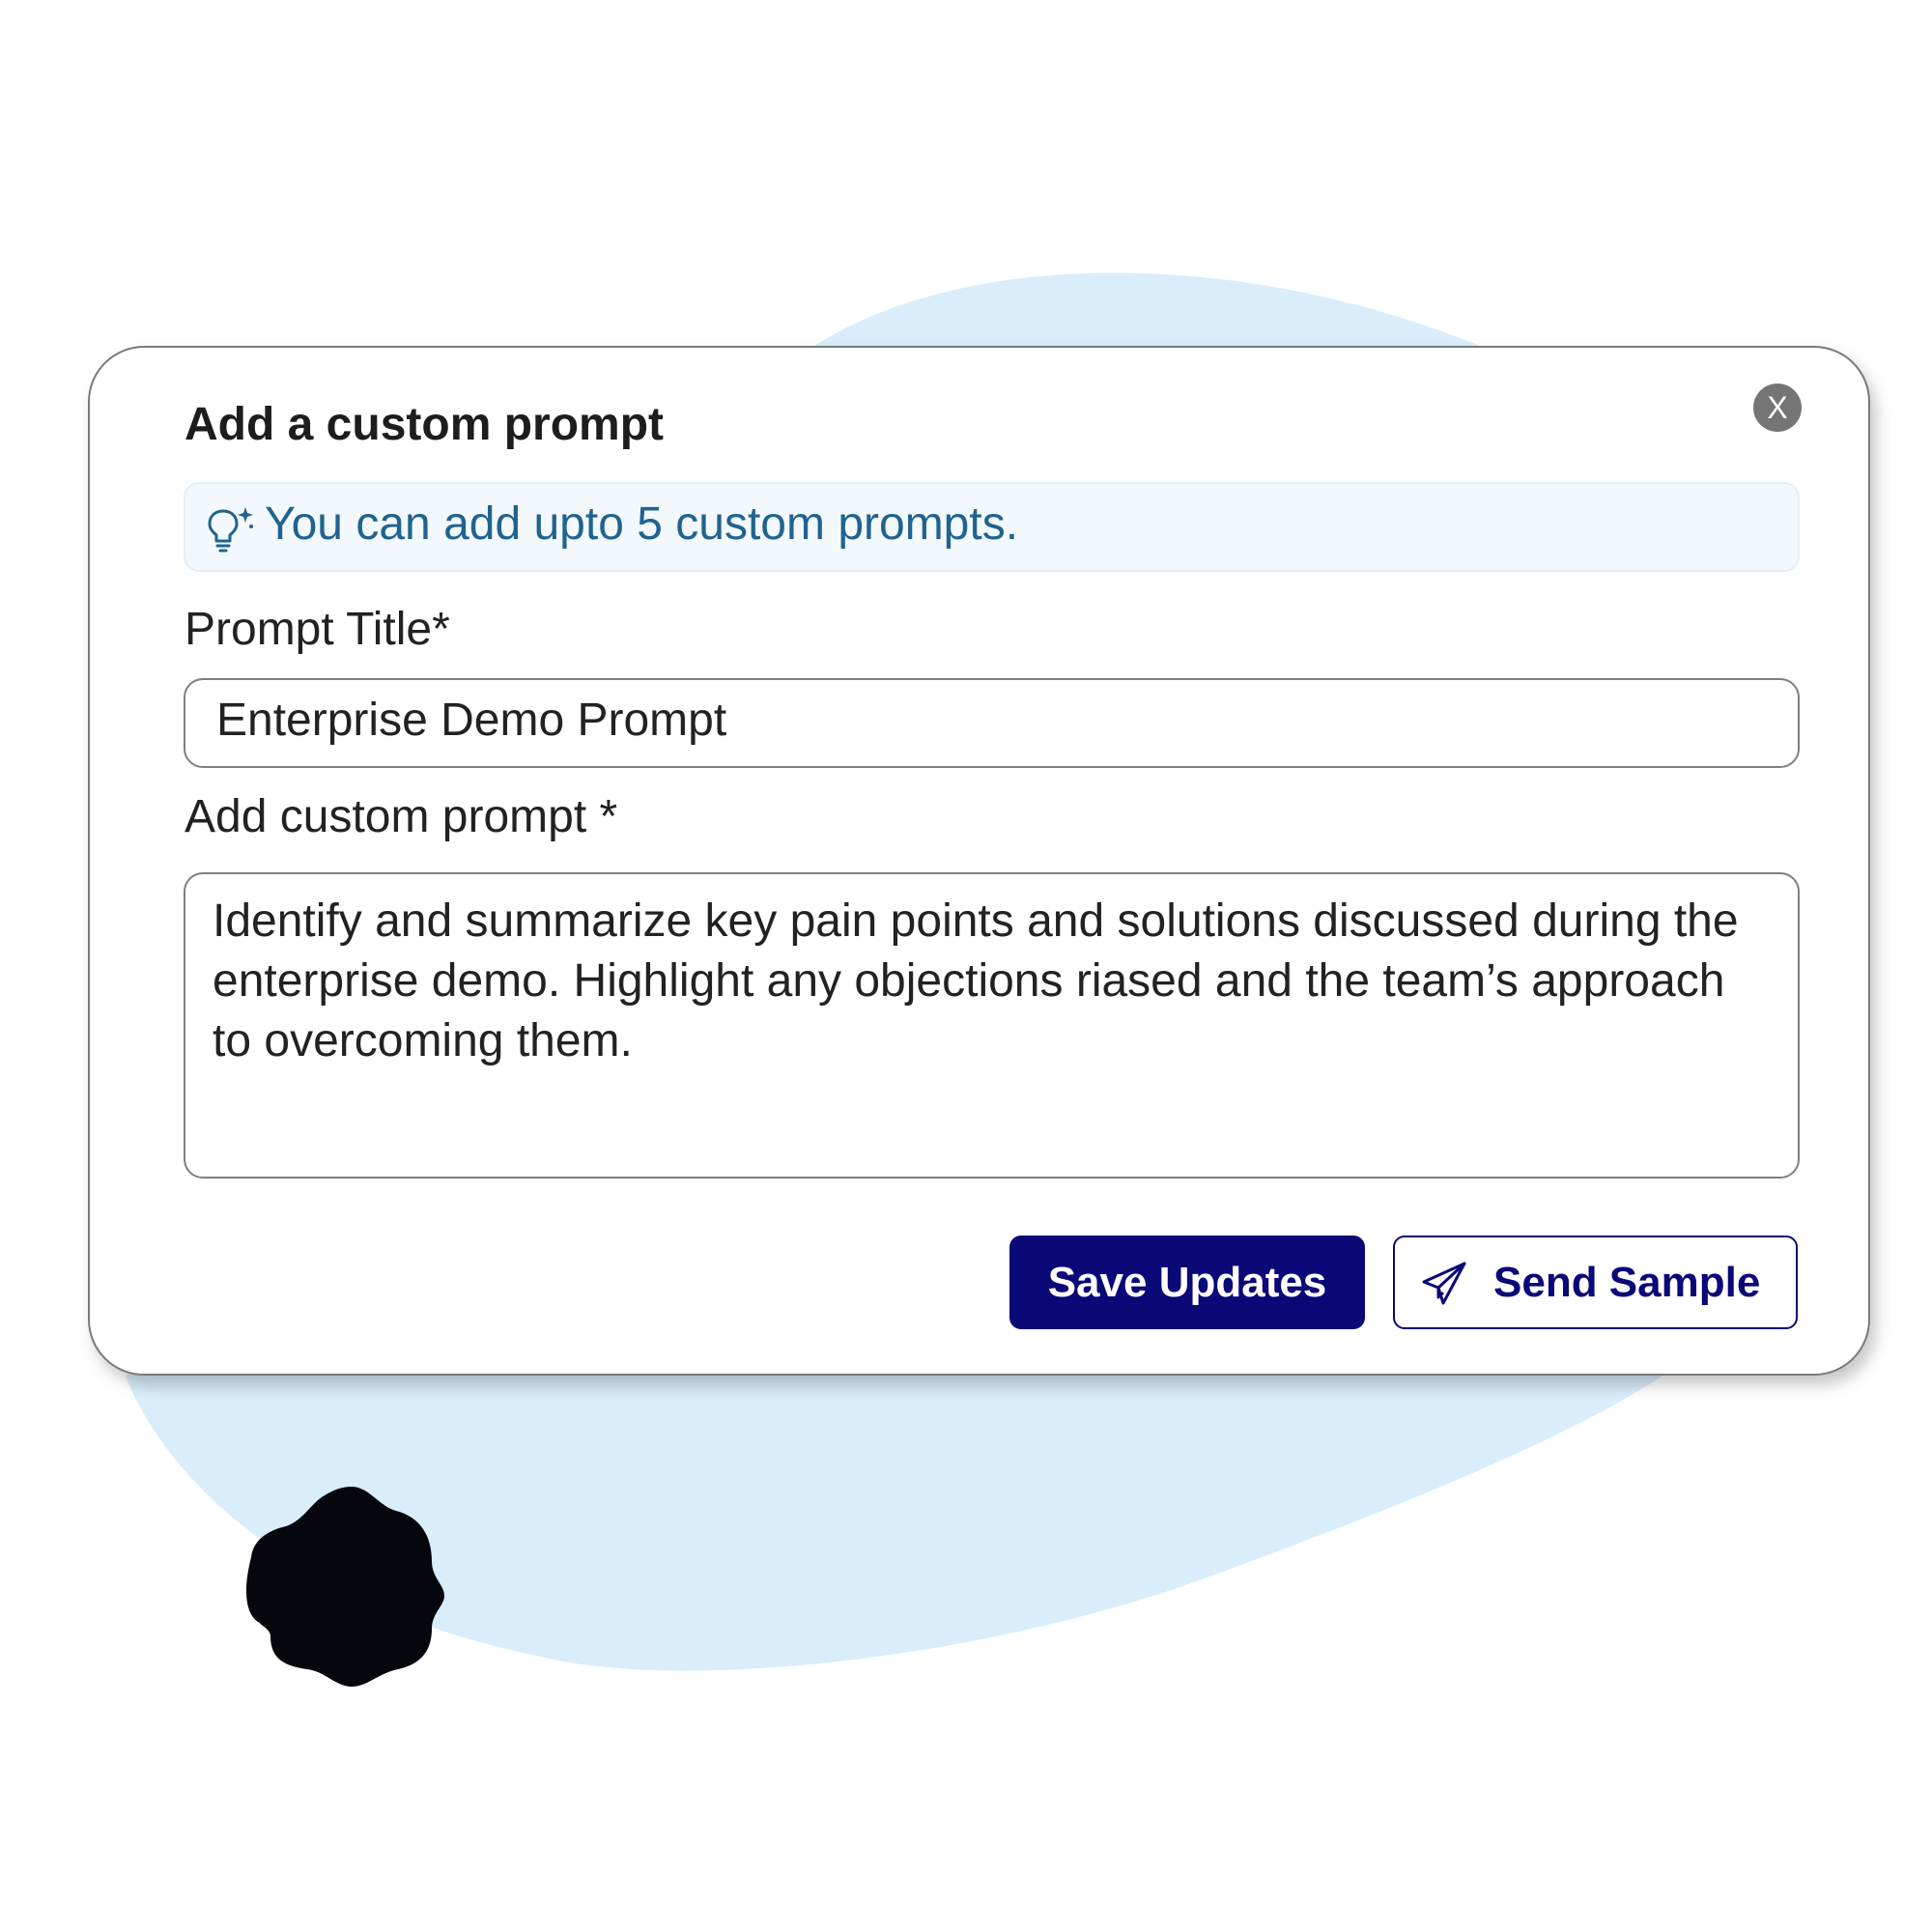 This screenshot has width=1932, height=1932. What do you see at coordinates (992, 723) in the screenshot?
I see `prompt-title-input: Enterprise Demo Prompt` at bounding box center [992, 723].